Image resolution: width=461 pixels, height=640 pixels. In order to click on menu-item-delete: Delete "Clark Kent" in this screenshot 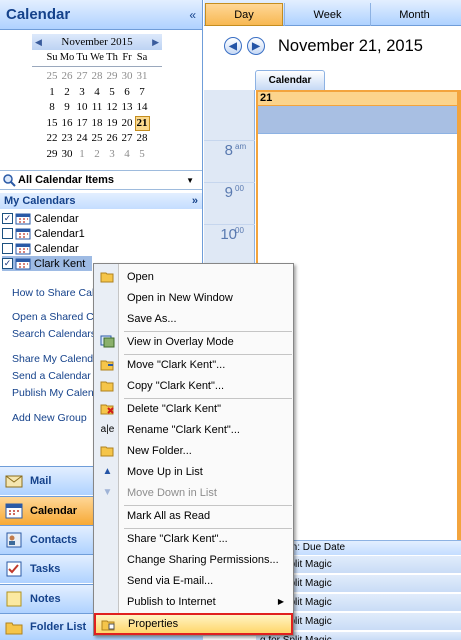, I will do `click(193, 408)`.